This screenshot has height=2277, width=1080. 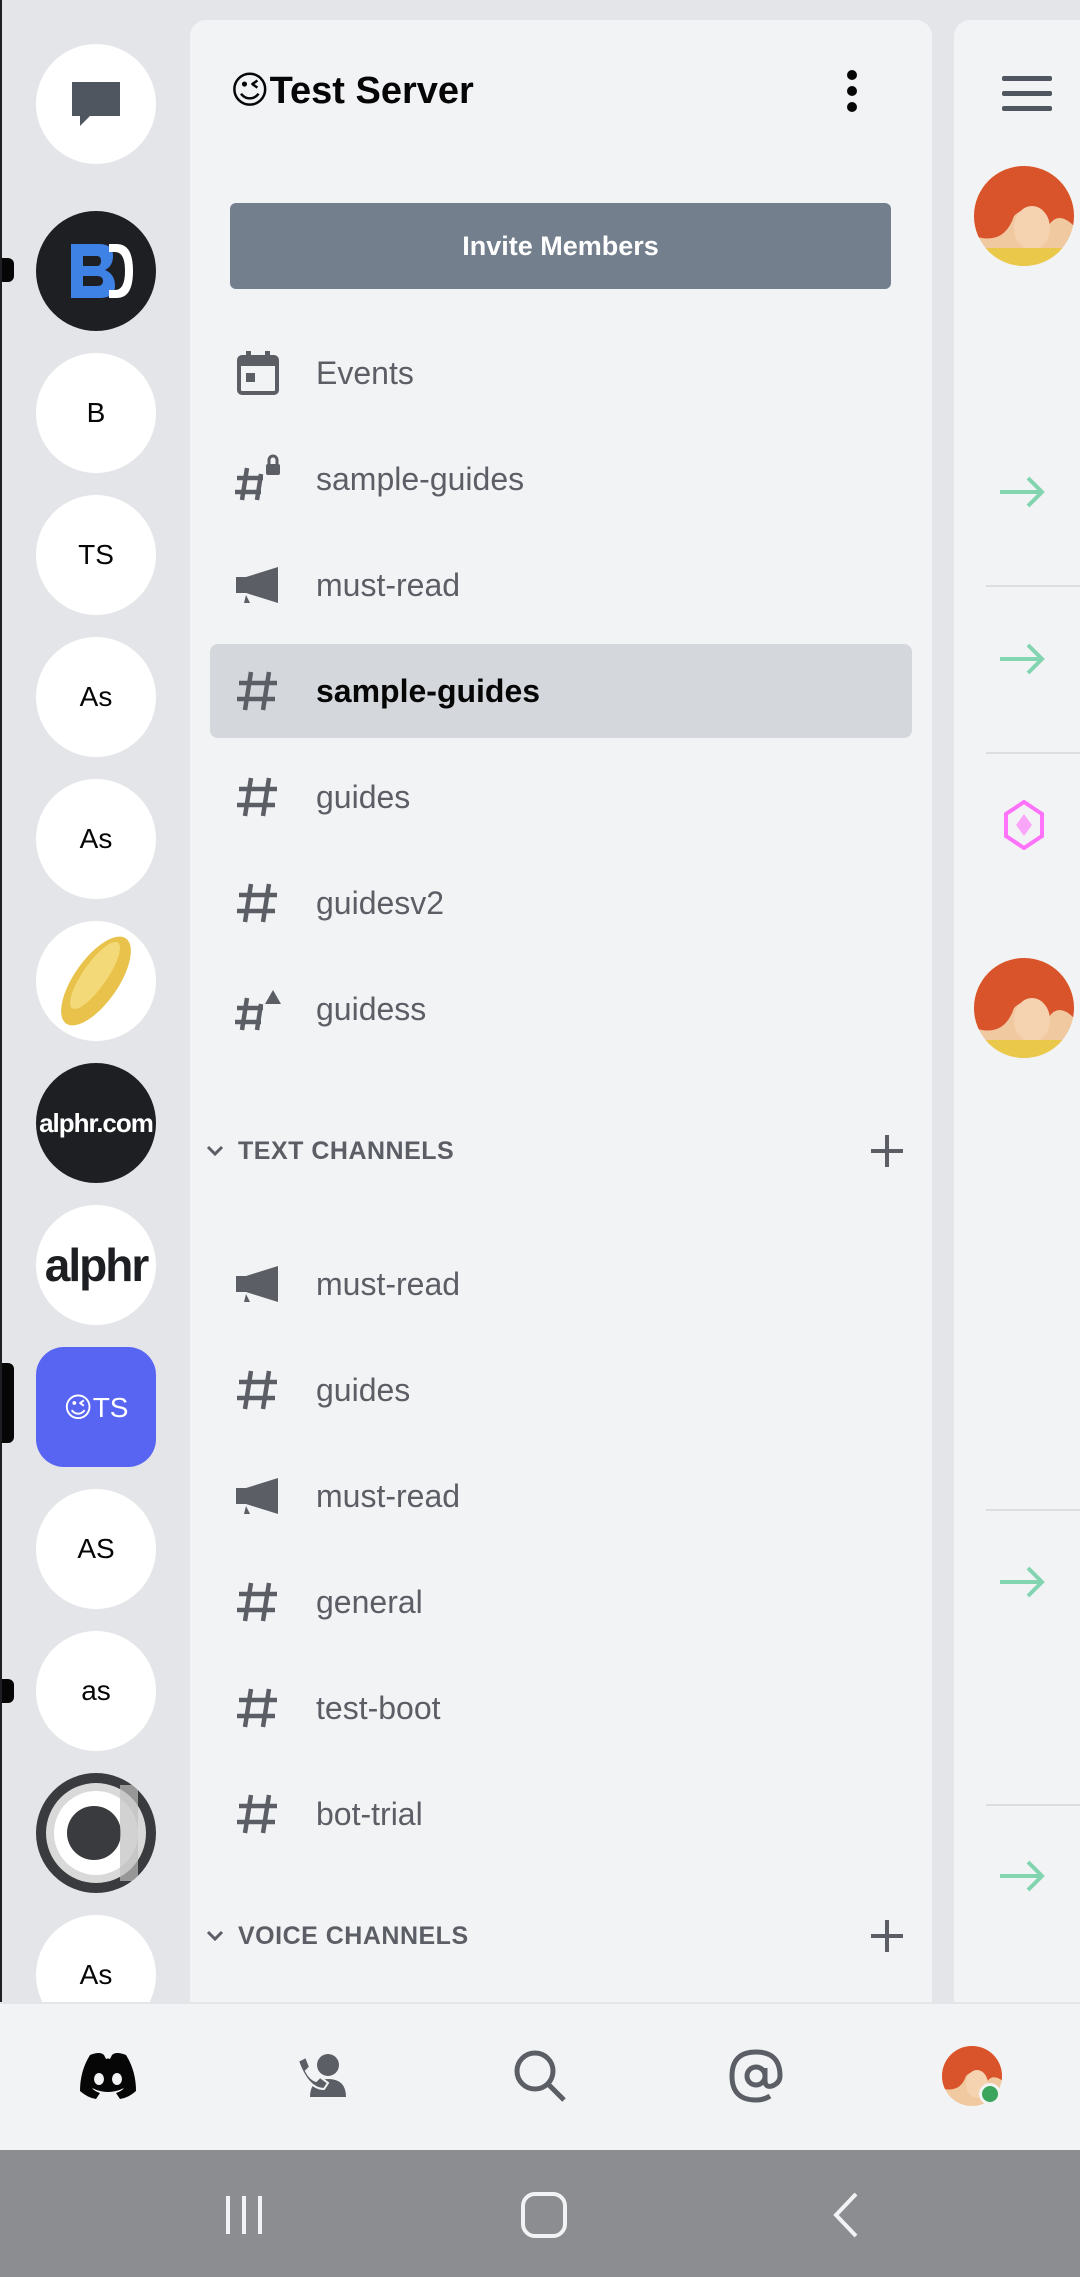 I want to click on channel-item-must-read-3: must-read, so click(x=561, y=1496).